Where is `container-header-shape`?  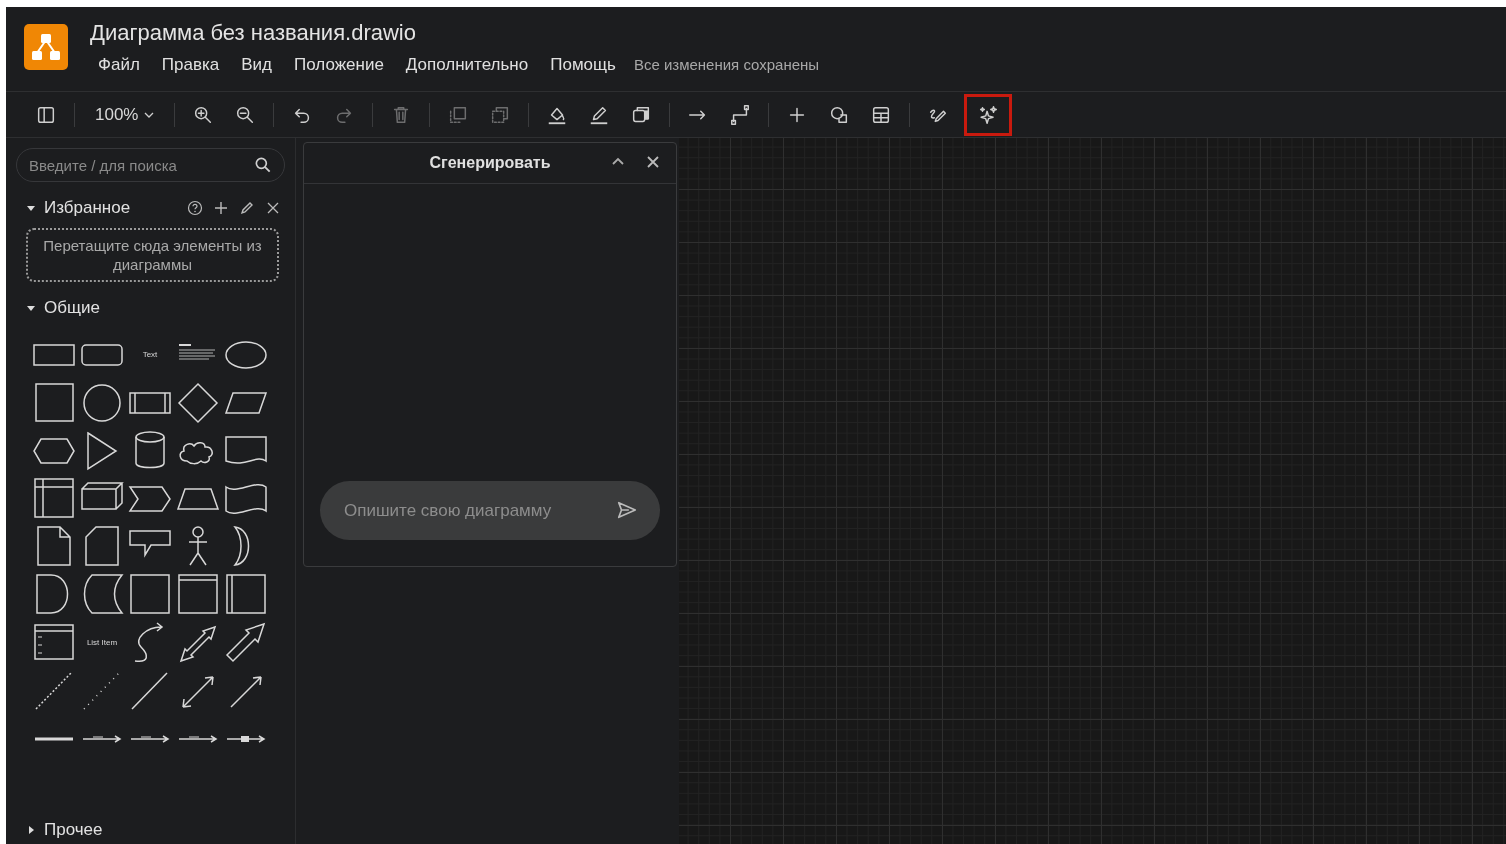
container-header-shape is located at coordinates (198, 594).